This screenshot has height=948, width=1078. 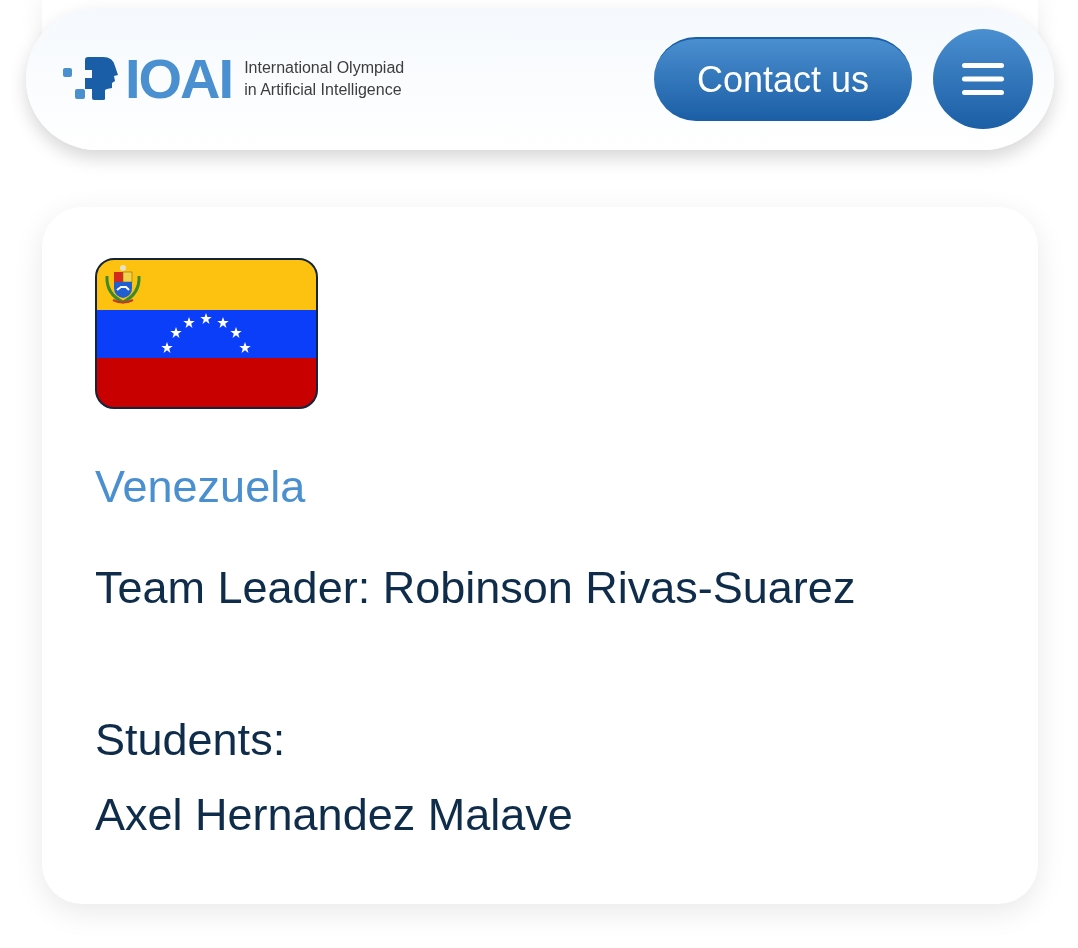 I want to click on student-name: Axel Hernandez Malave, so click(x=334, y=815).